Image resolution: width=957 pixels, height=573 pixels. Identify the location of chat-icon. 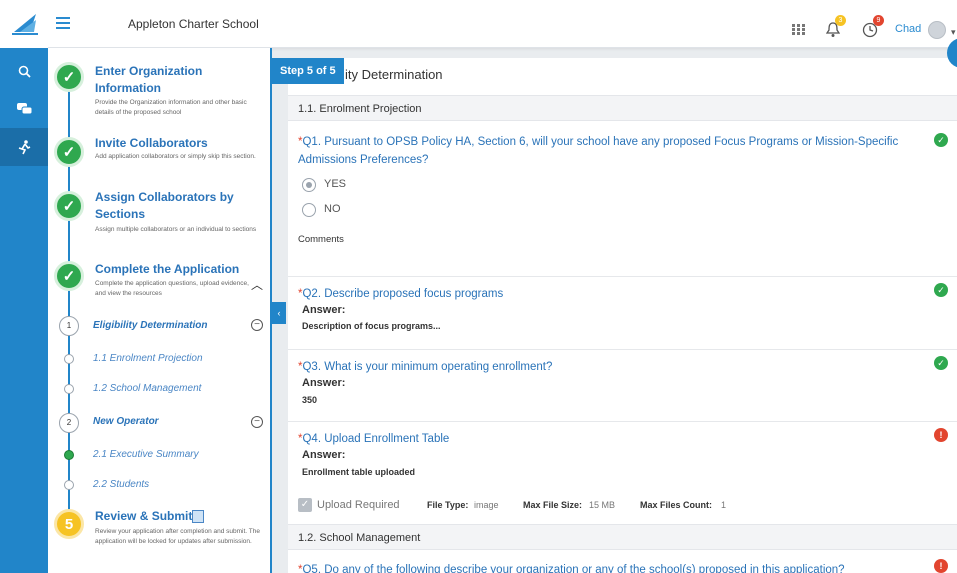
(24, 109).